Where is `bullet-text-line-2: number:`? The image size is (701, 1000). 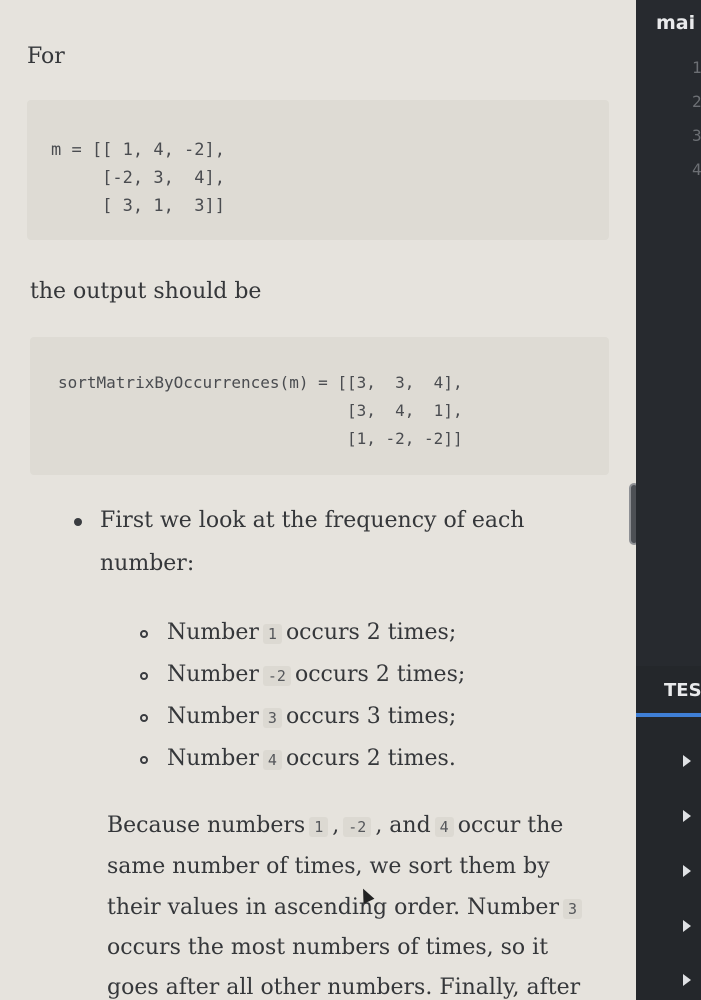
bullet-text-line-2: number: is located at coordinates (147, 563).